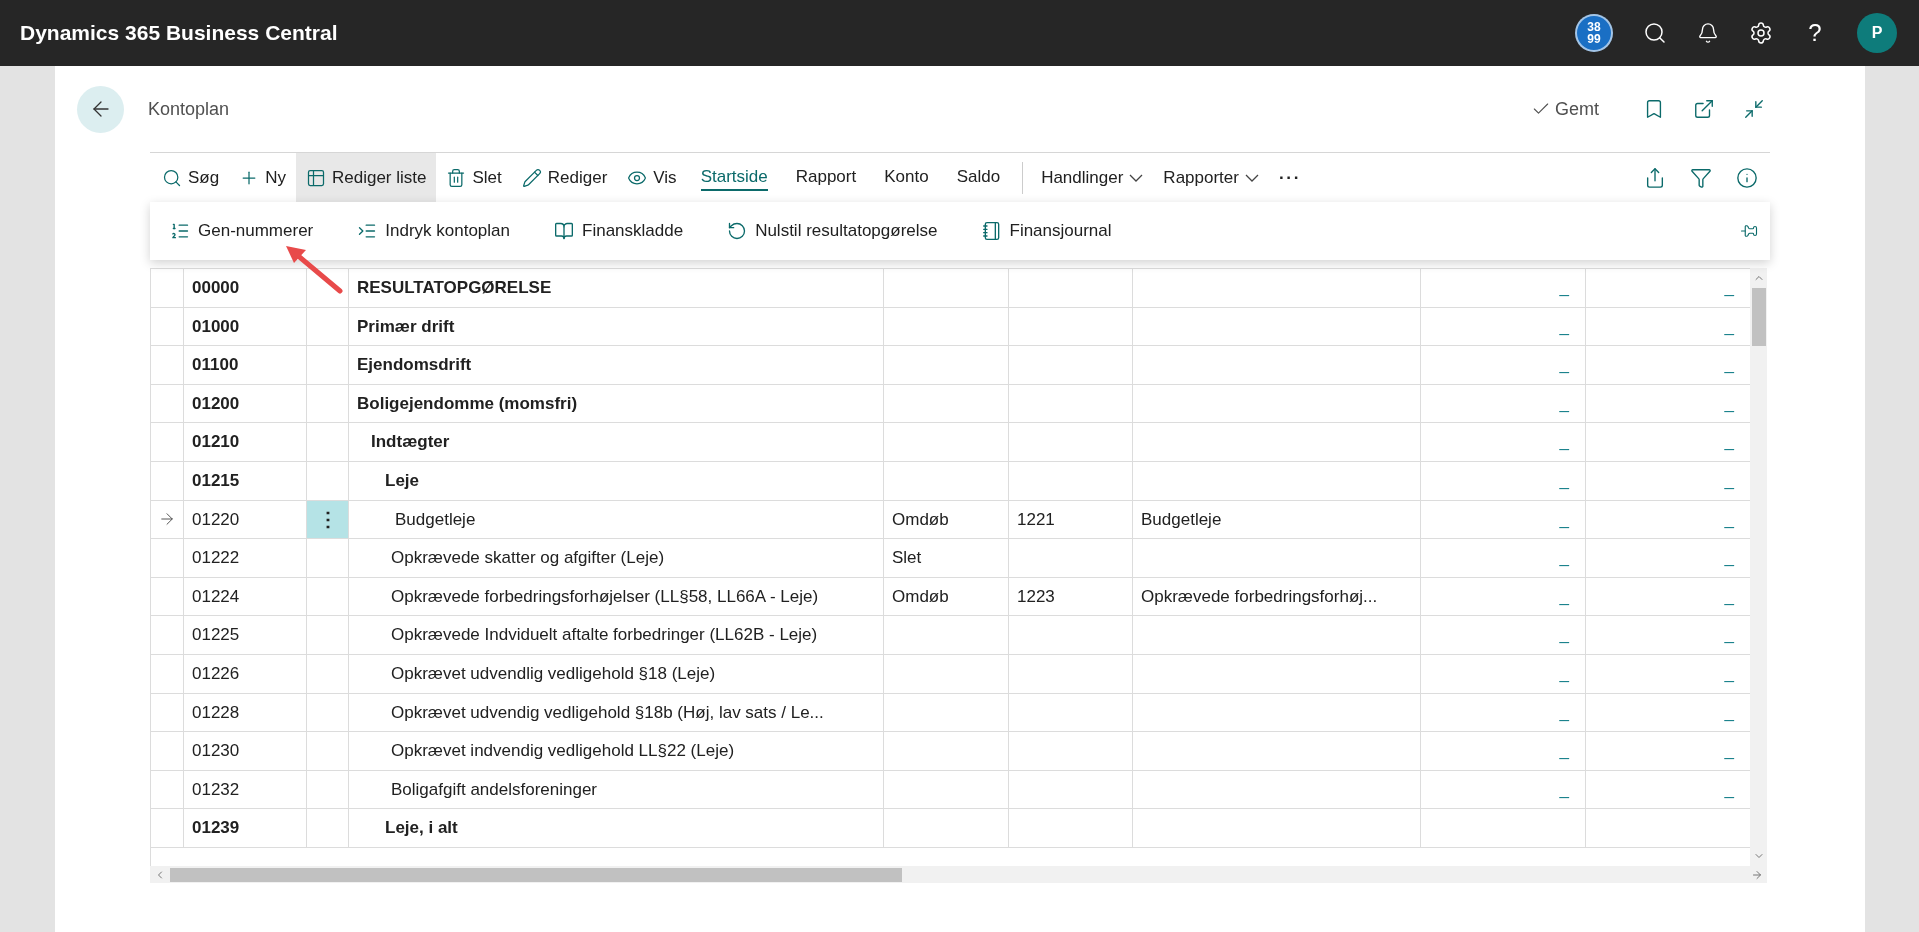 The width and height of the screenshot is (1919, 932). I want to click on filter-icon, so click(1701, 177).